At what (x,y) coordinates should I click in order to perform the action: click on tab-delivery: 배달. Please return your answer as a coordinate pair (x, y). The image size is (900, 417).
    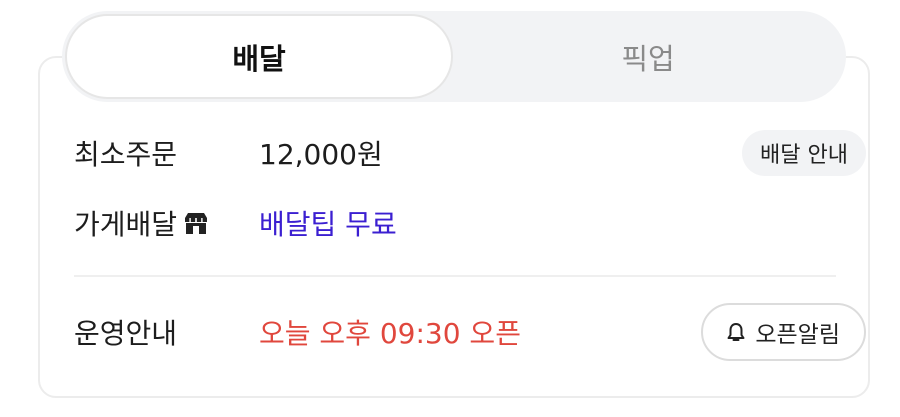
    Looking at the image, I should click on (259, 56).